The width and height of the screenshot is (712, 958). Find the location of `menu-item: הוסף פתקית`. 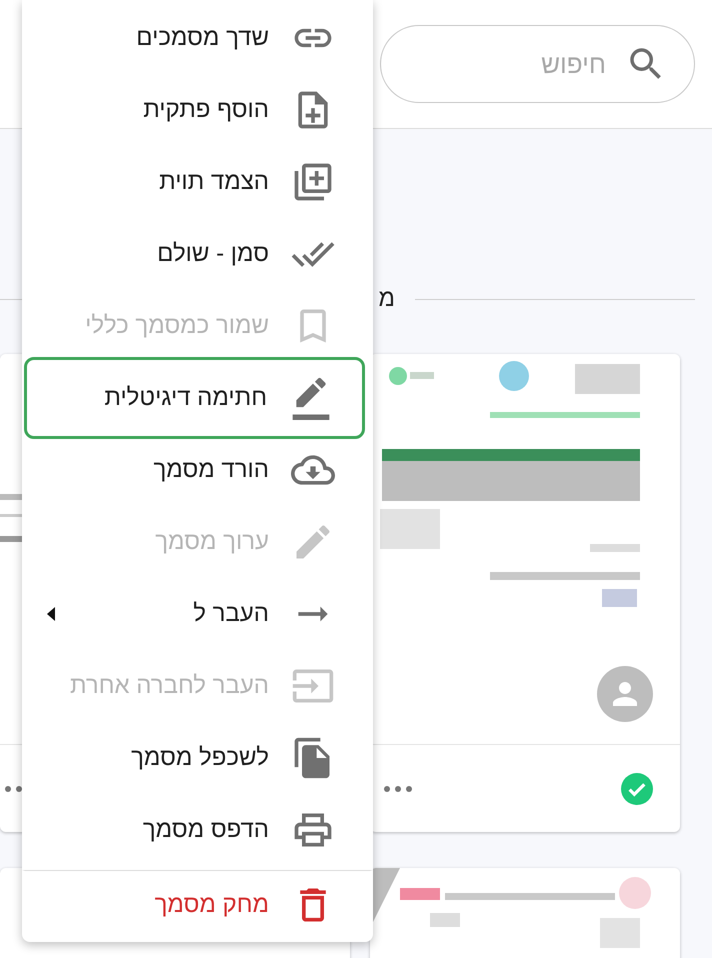

menu-item: הוסף פתקית is located at coordinates (197, 110).